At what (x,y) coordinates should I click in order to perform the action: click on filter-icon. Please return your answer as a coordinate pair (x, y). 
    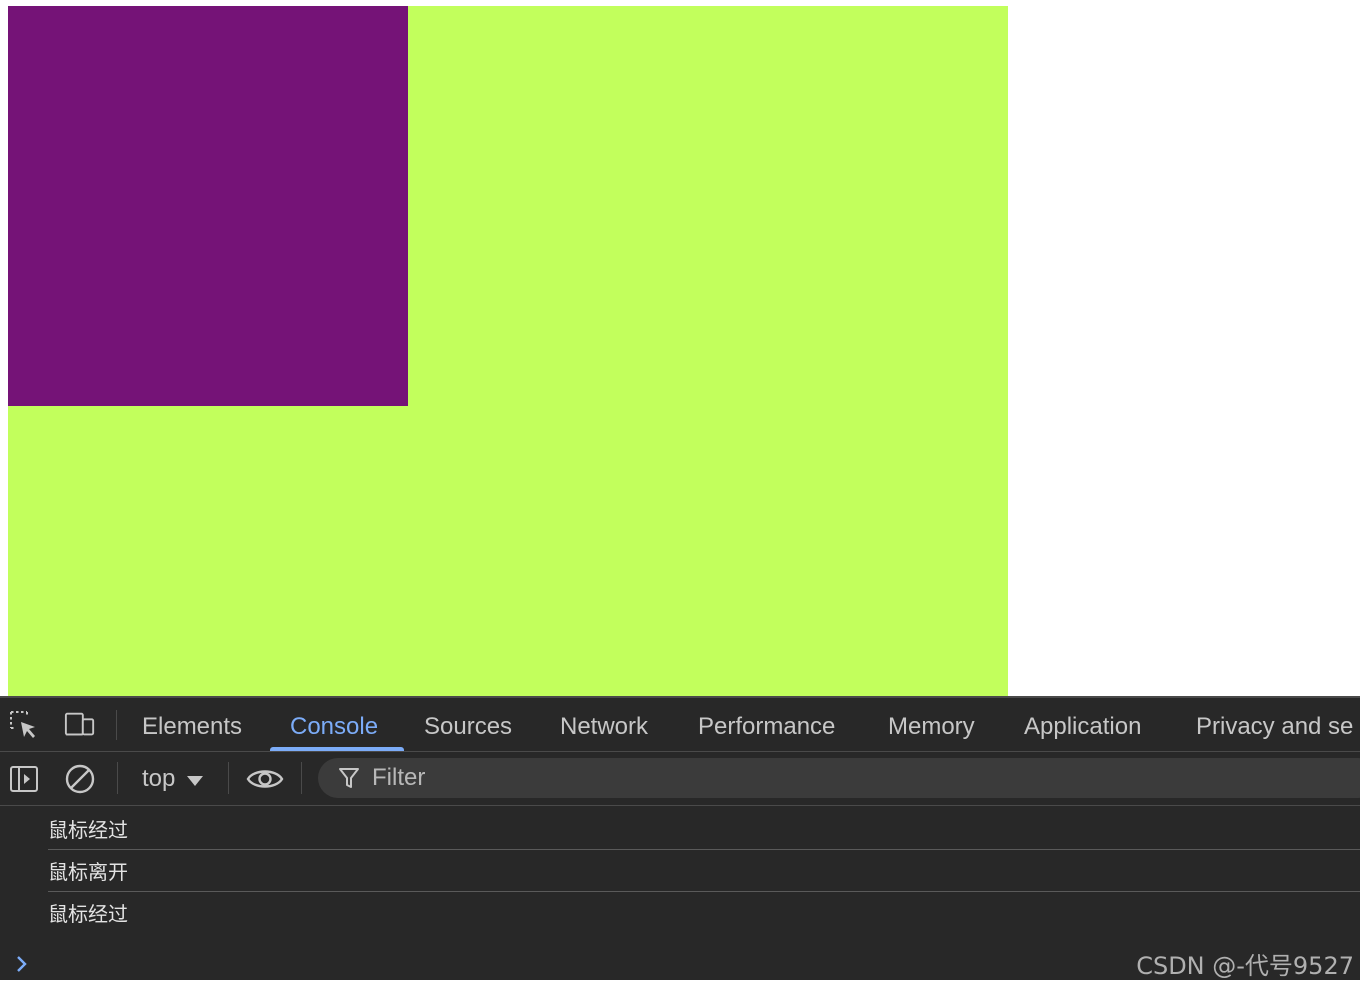
    Looking at the image, I should click on (349, 778).